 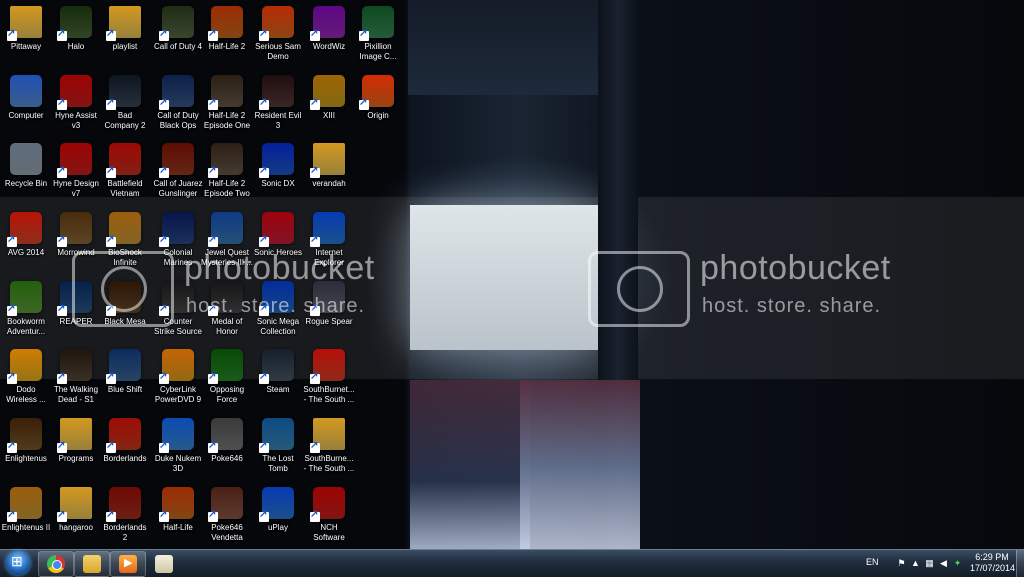 I want to click on desktop-icon: Computer, so click(x=26, y=106).